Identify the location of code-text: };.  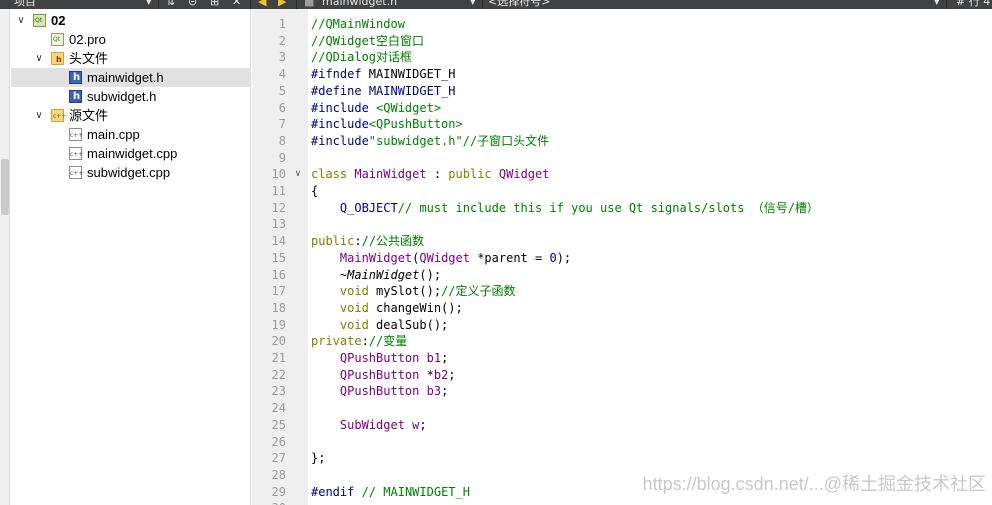
(318, 458).